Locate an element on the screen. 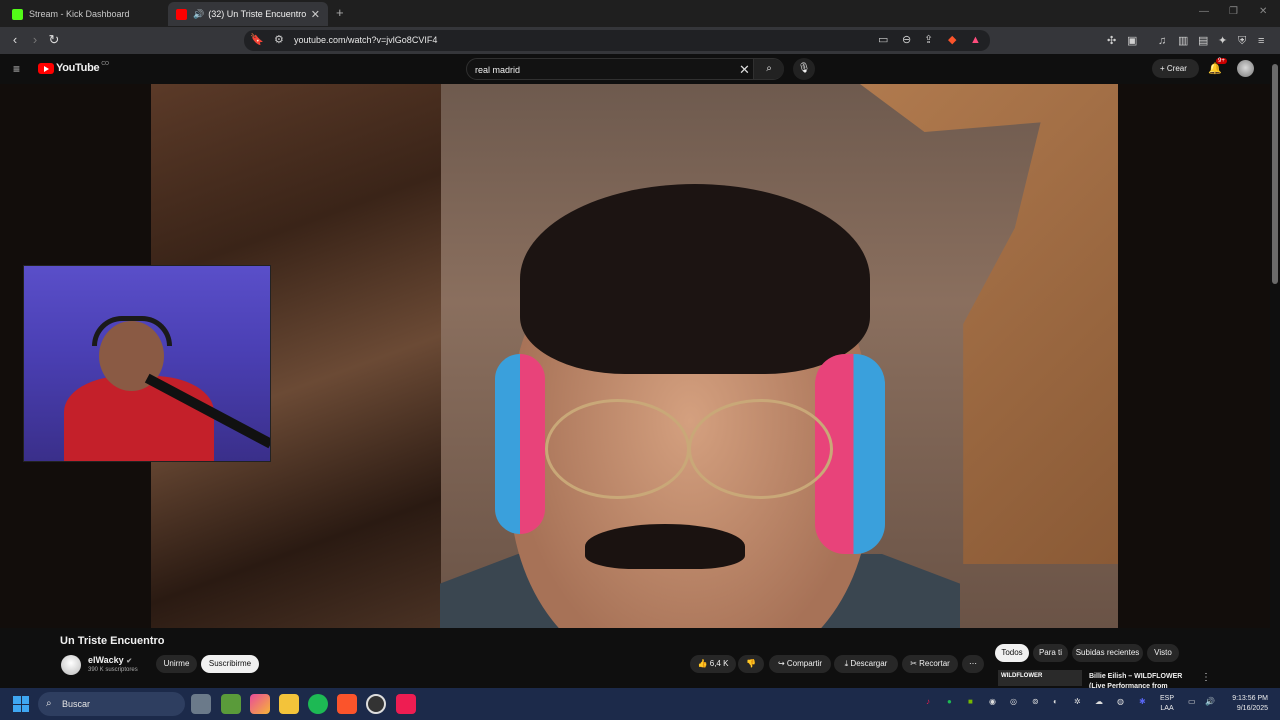 Image resolution: width=1280 pixels, height=720 pixels. site-info-icon: ⚙ is located at coordinates (279, 40).